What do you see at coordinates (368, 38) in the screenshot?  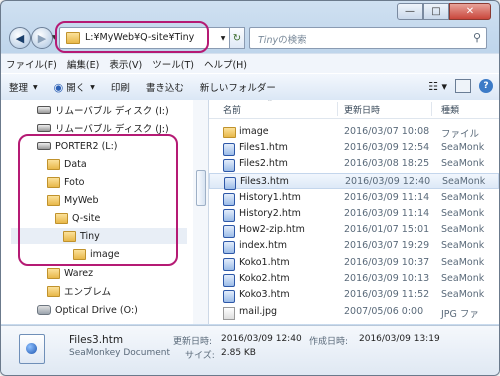 I see `search-input: Tinyの検索 ⚲` at bounding box center [368, 38].